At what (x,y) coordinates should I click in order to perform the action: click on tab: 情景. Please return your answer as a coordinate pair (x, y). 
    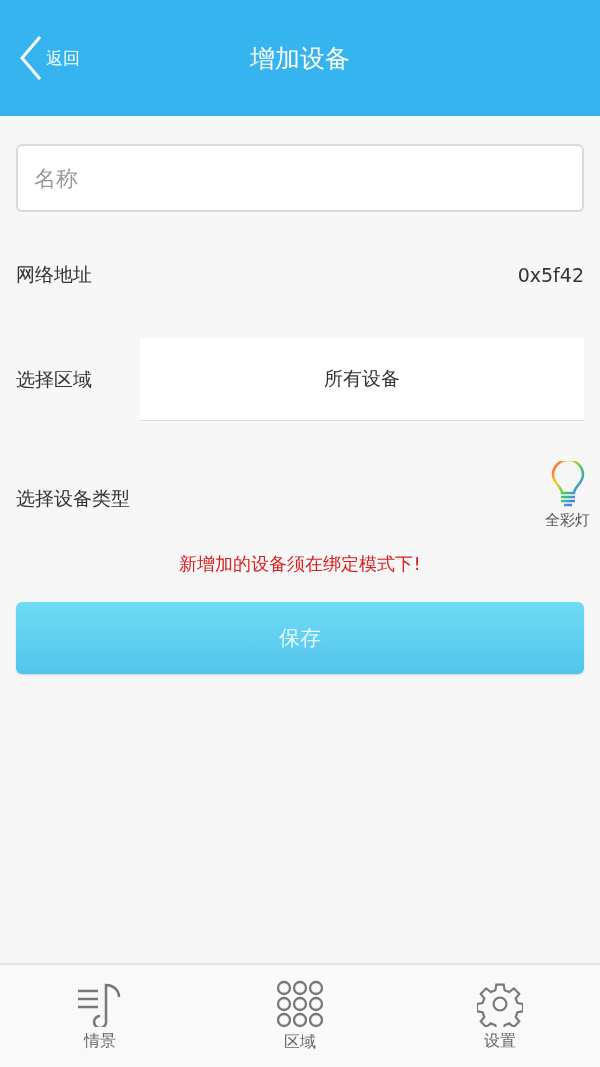
    Looking at the image, I should click on (100, 1016).